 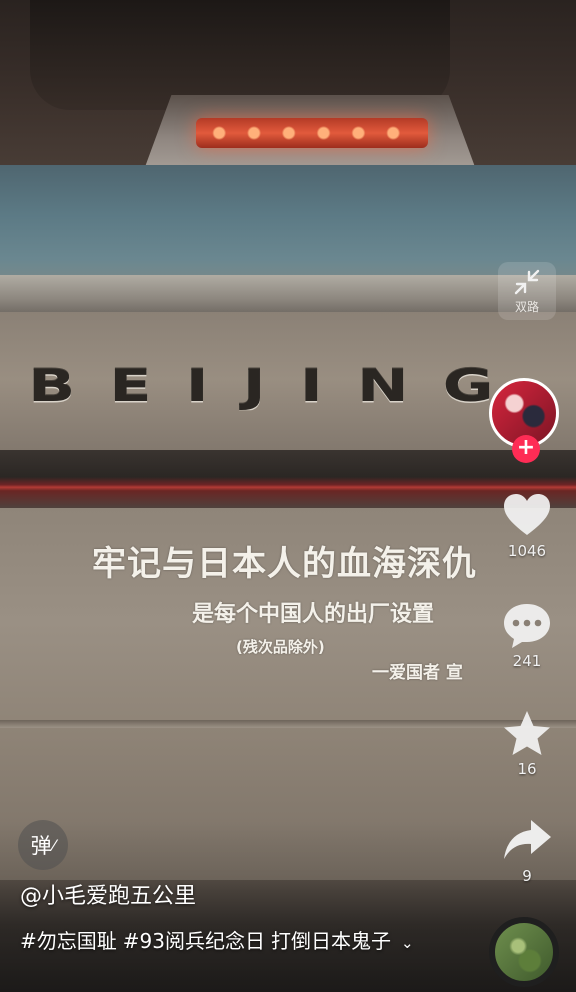 What do you see at coordinates (54, 845) in the screenshot?
I see `danmaku-slash-icon: ⁄` at bounding box center [54, 845].